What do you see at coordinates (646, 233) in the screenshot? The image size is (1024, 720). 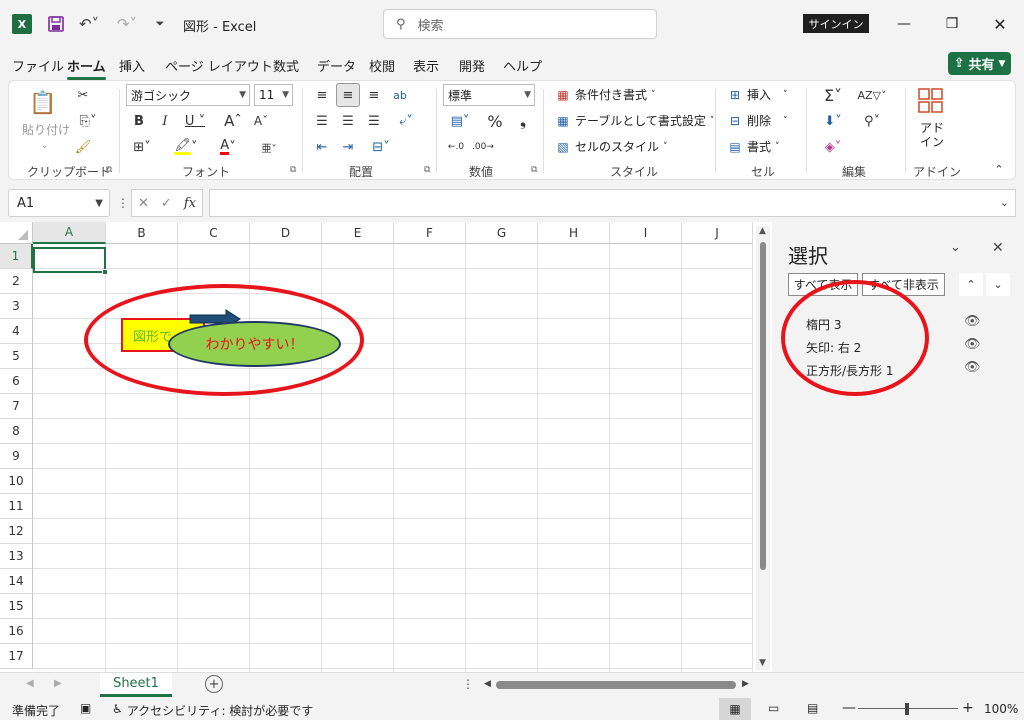 I see `column-header: I` at bounding box center [646, 233].